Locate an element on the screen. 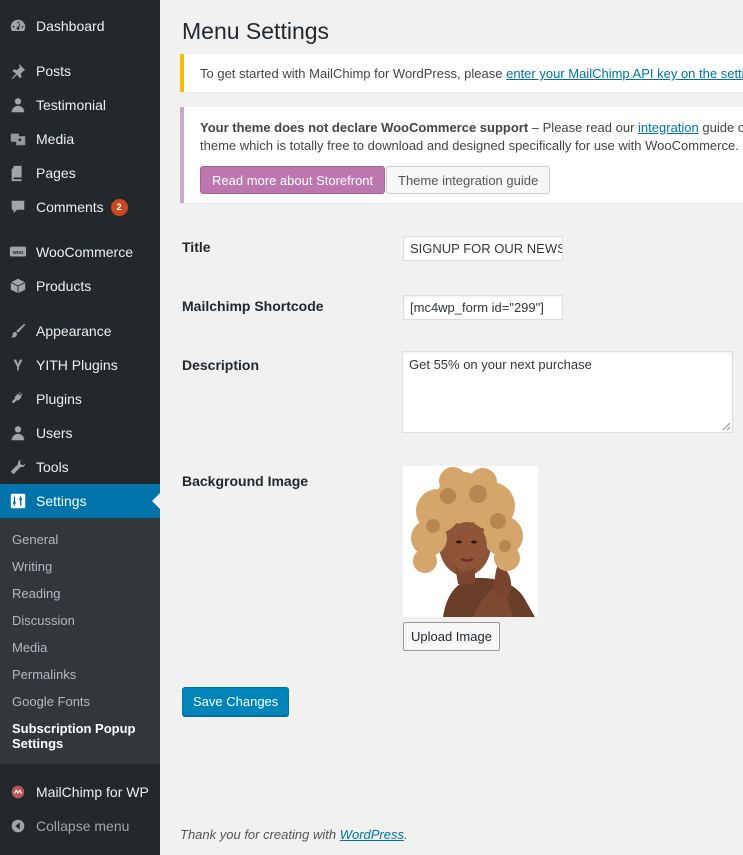 The height and width of the screenshot is (855, 743). sidebar-item-label: Testimonial is located at coordinates (71, 105).